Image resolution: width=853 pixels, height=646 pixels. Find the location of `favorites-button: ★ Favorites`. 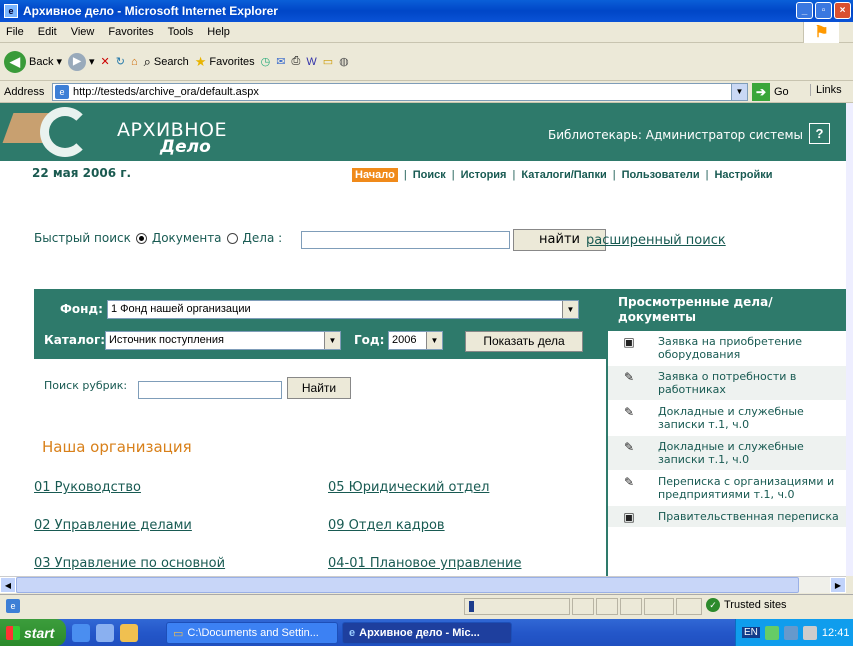

favorites-button: ★ Favorites is located at coordinates (225, 62).